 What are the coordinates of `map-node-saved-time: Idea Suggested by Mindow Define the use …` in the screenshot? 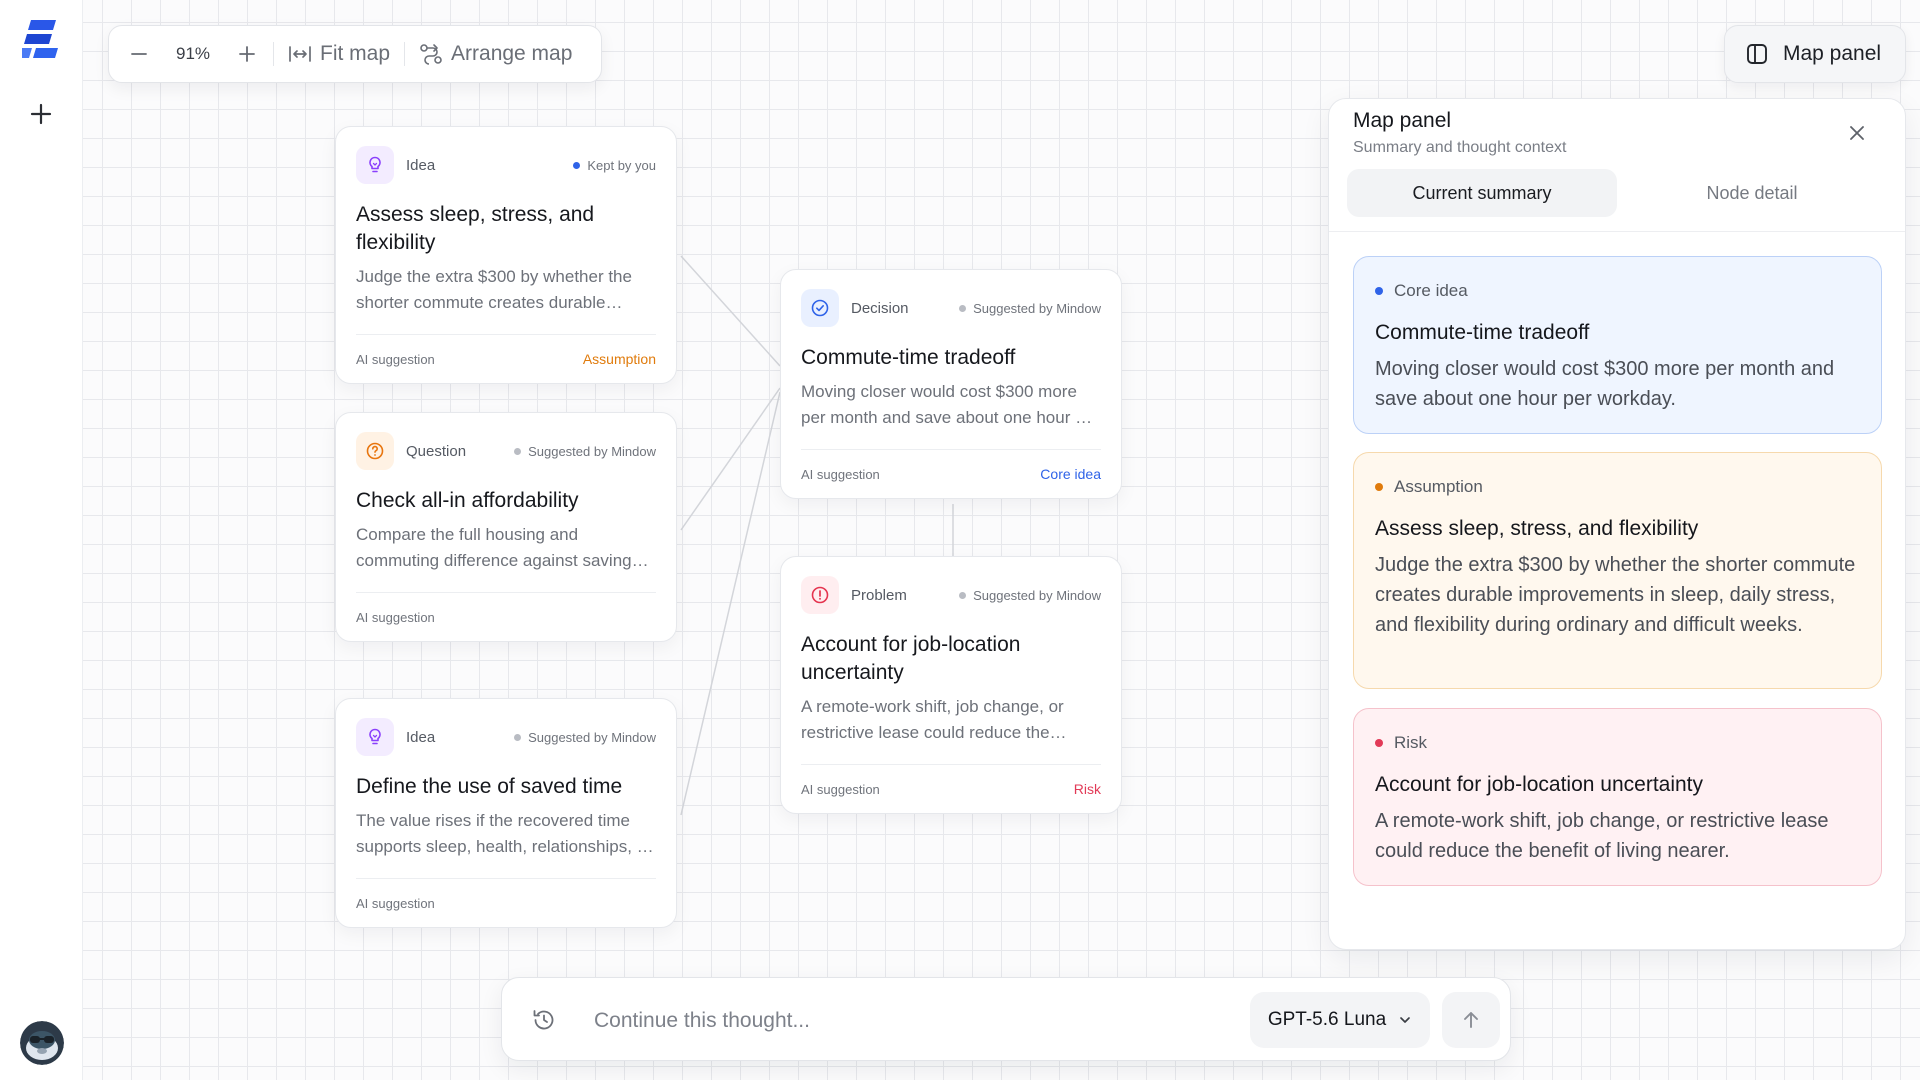 It's located at (506, 813).